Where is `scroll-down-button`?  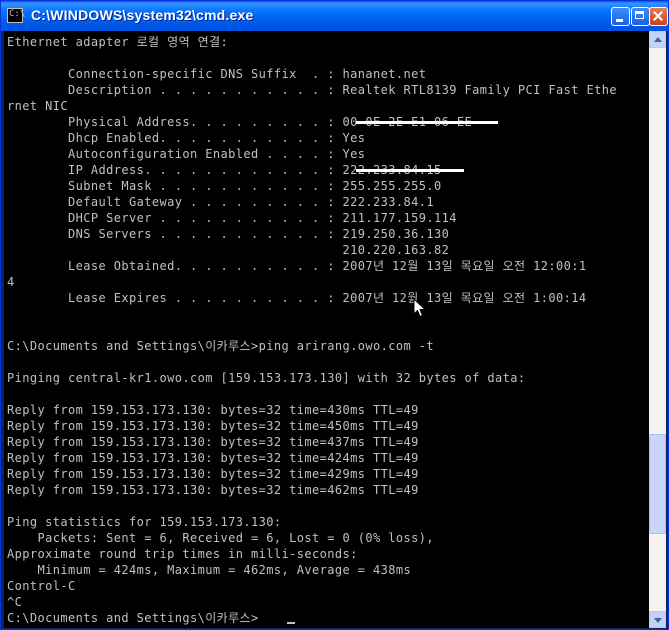 scroll-down-button is located at coordinates (657, 619).